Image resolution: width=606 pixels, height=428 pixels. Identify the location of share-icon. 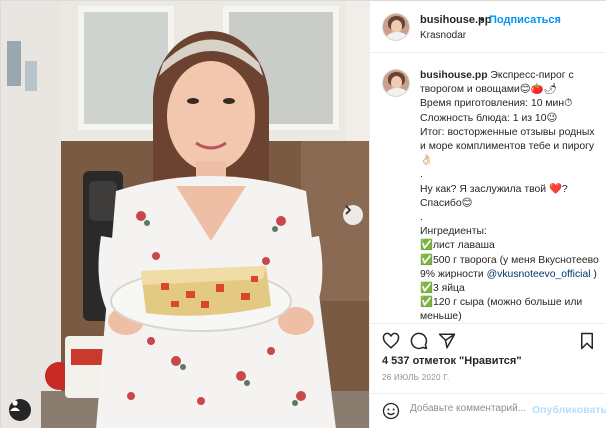
(447, 341).